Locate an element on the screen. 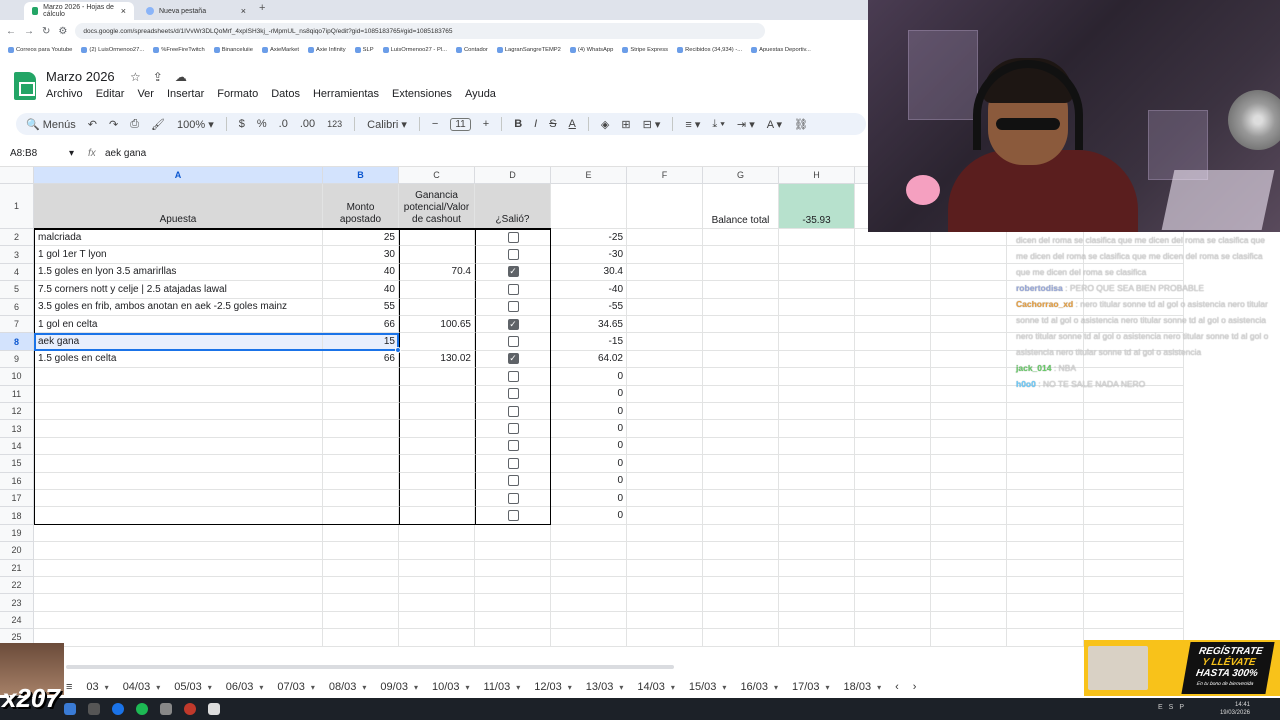 Image resolution: width=1280 pixels, height=720 pixels. balance-value: -35.93 is located at coordinates (817, 206).